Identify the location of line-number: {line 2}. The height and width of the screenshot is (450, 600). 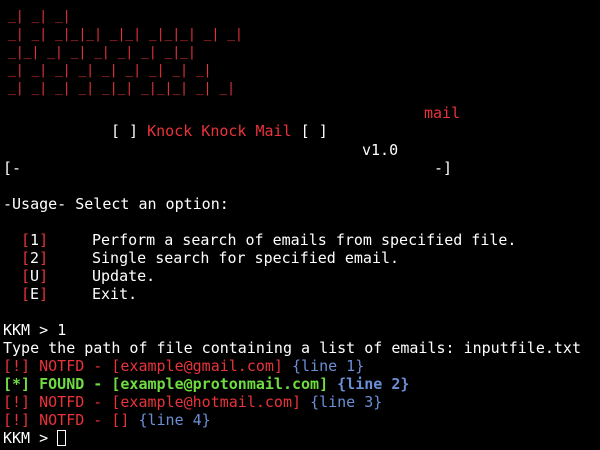
(373, 384).